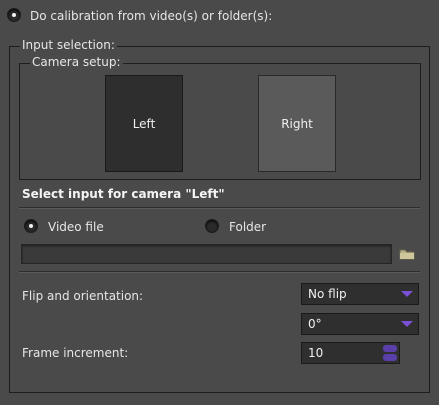 The image size is (439, 405). I want to click on camera-left-button: Left, so click(144, 123).